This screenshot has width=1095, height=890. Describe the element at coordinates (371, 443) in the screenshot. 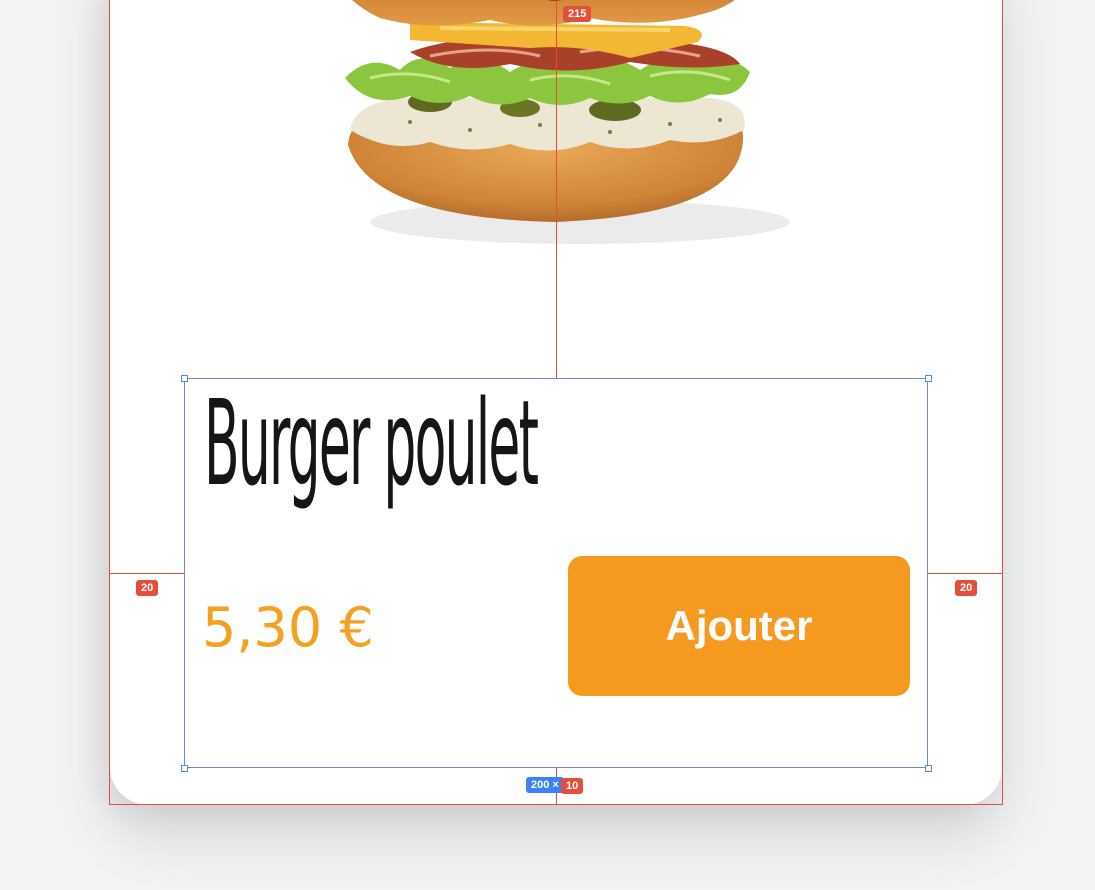

I see `product-title: Burger poulet` at that location.